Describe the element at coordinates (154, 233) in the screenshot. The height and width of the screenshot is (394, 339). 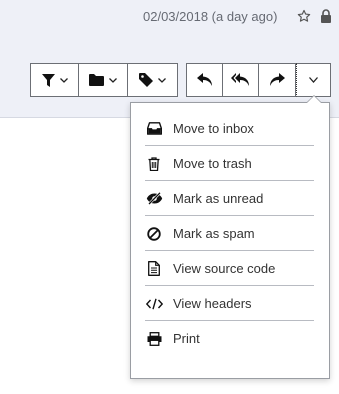
I see `ban-icon` at that location.